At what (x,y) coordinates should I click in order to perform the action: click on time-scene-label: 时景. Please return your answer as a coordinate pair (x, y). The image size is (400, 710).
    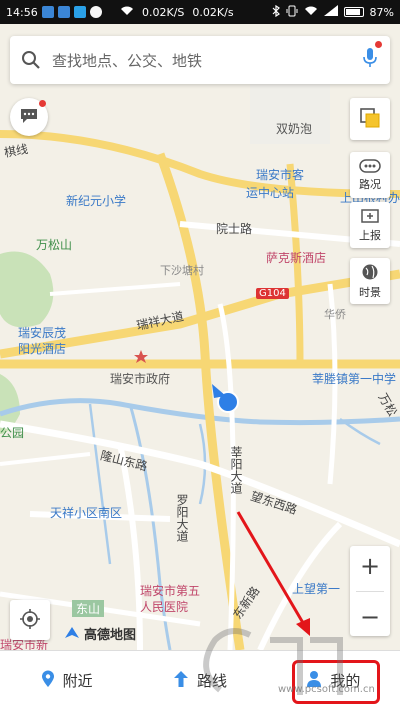
    Looking at the image, I should click on (370, 292).